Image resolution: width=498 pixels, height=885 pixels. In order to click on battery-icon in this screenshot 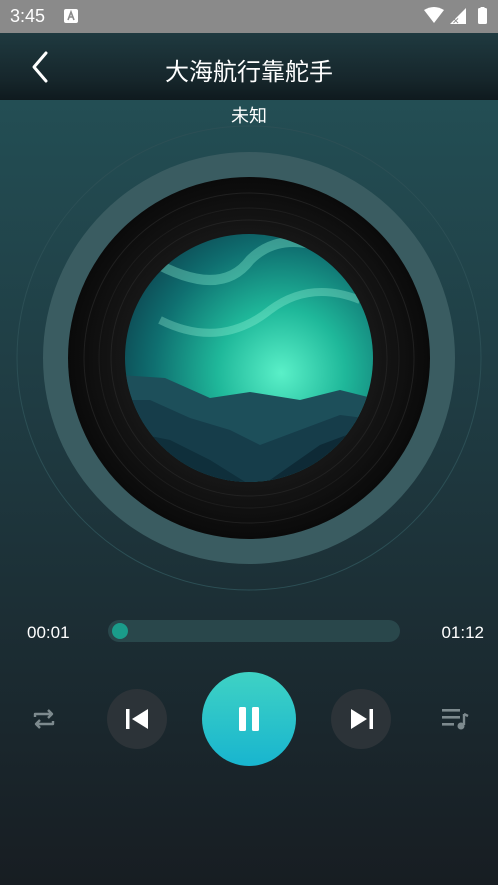, I will do `click(482, 16)`.